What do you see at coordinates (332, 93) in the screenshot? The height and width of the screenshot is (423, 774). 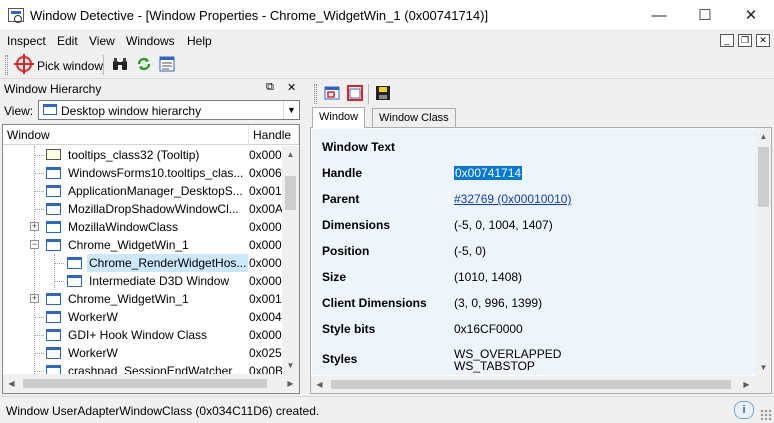 I see `highlight-window-icon` at bounding box center [332, 93].